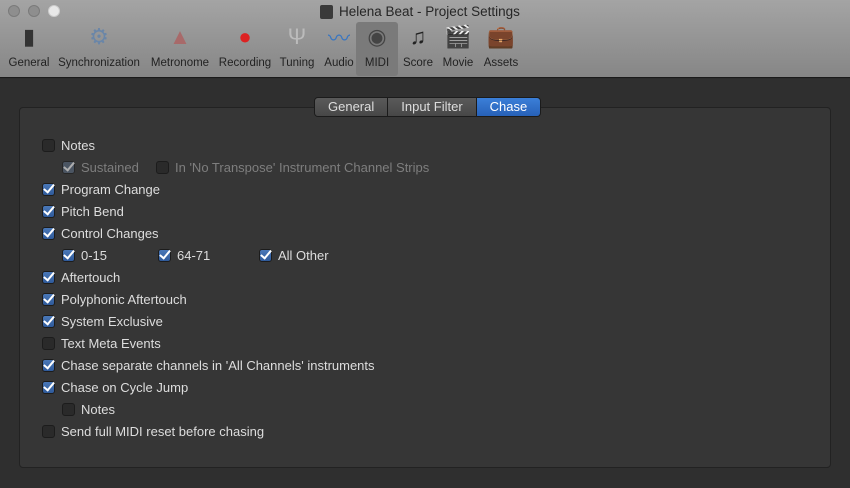 This screenshot has height=488, width=850. What do you see at coordinates (352, 107) in the screenshot?
I see `tab-general: General` at bounding box center [352, 107].